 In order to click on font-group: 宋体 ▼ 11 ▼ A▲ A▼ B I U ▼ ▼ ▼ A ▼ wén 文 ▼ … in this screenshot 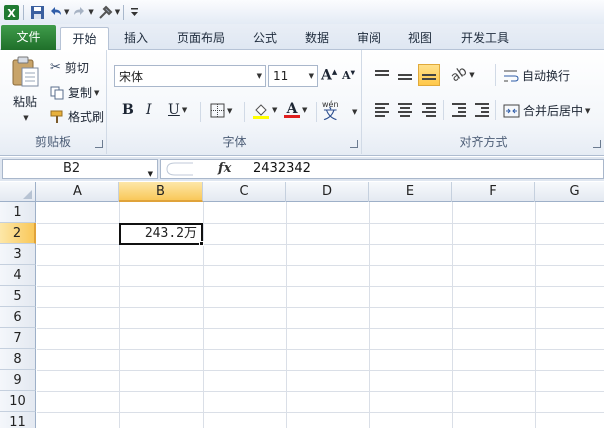, I will do `click(235, 102)`.